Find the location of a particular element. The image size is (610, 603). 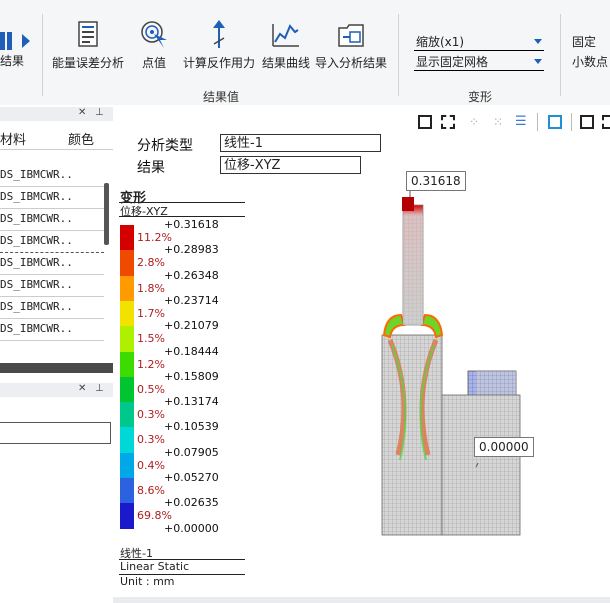

model-right-body is located at coordinates (481, 465).